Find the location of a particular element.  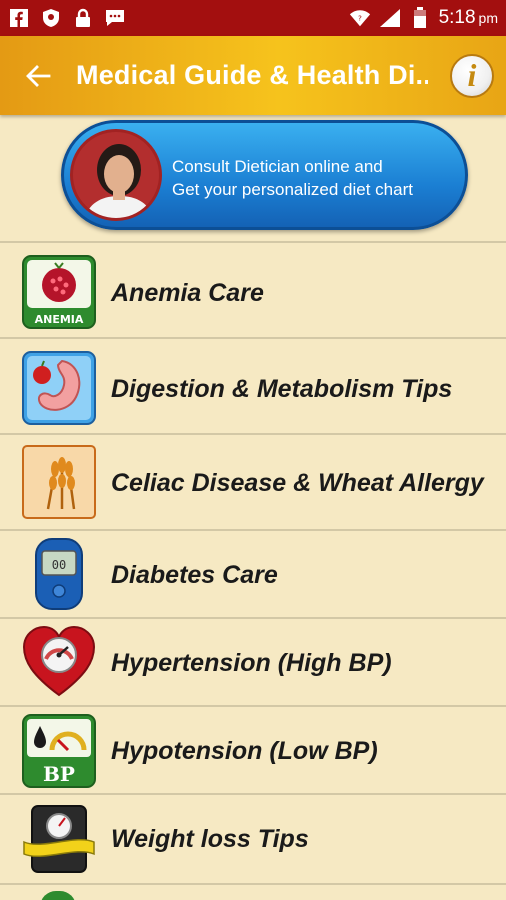

list-item-label: Hypotension (Low BP) is located at coordinates (244, 751).